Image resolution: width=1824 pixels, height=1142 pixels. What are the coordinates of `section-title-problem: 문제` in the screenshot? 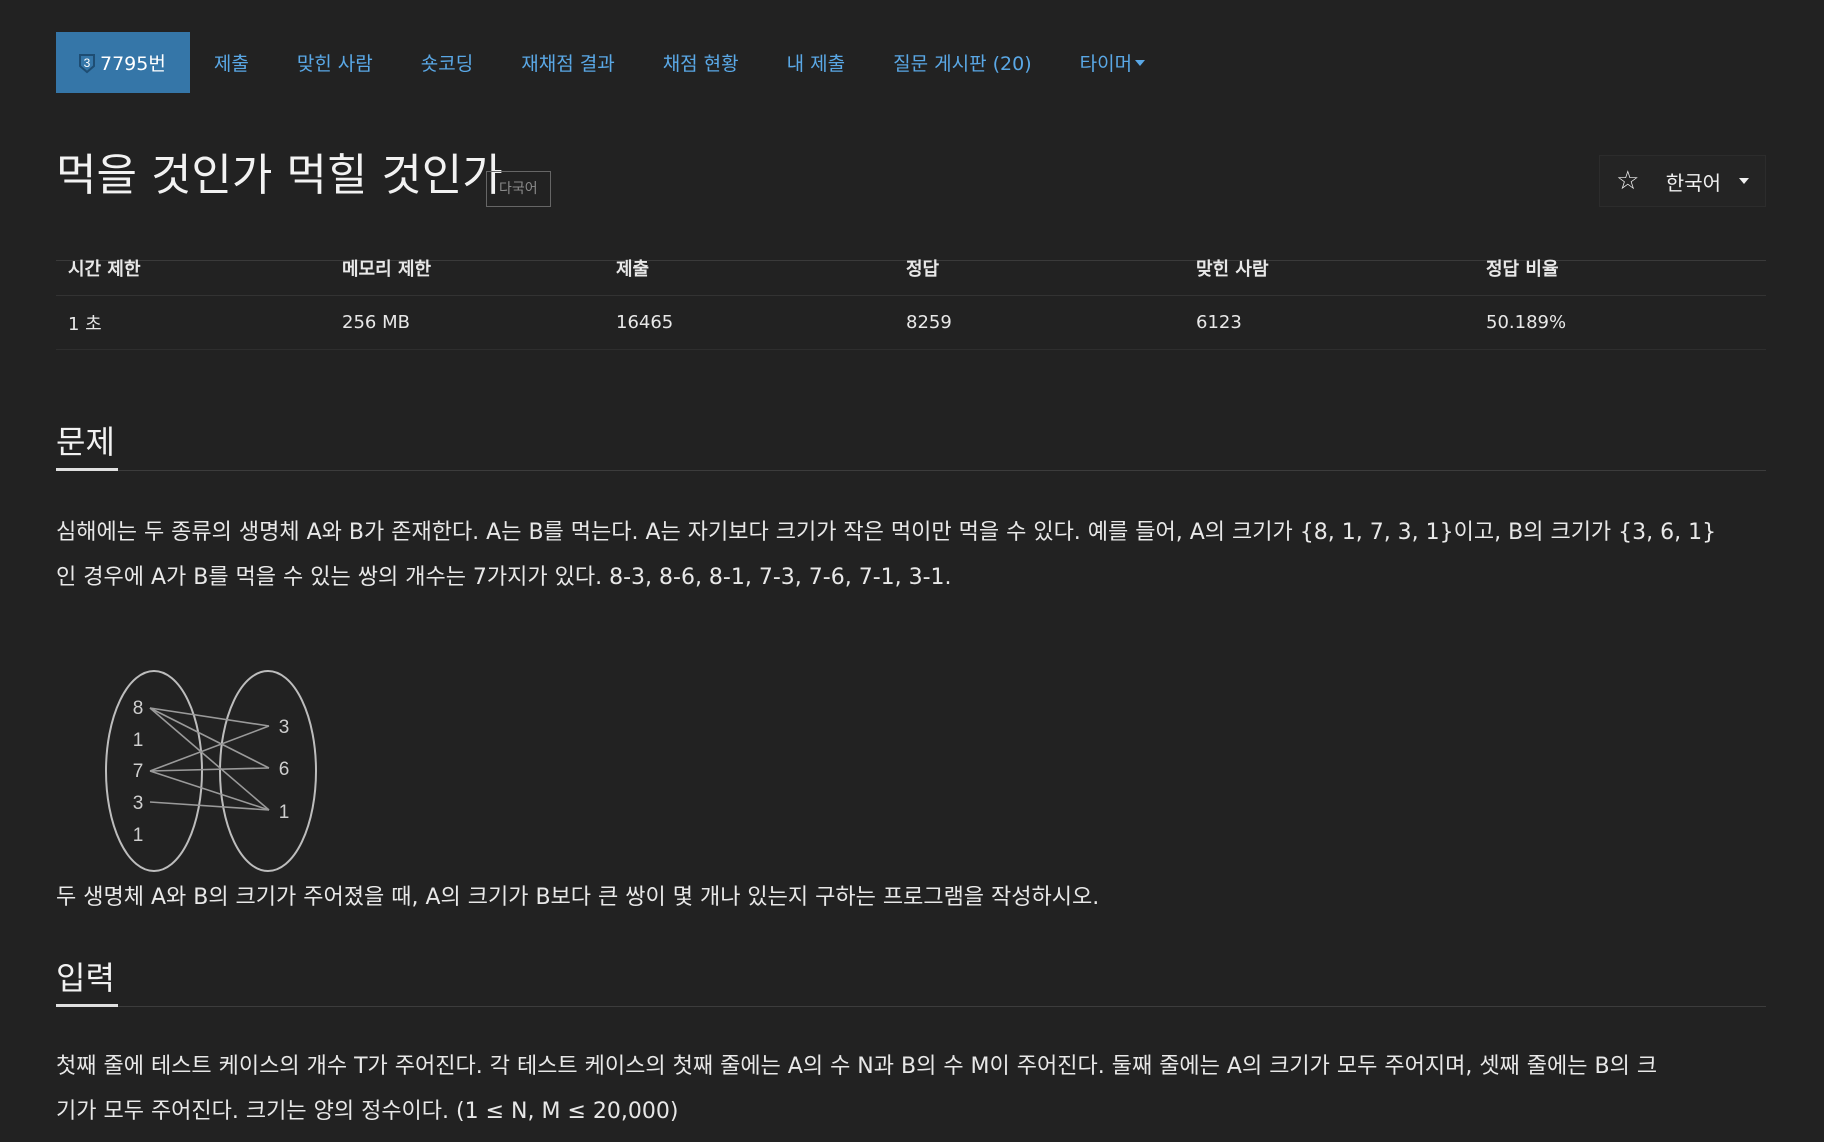 It's located at (85, 442).